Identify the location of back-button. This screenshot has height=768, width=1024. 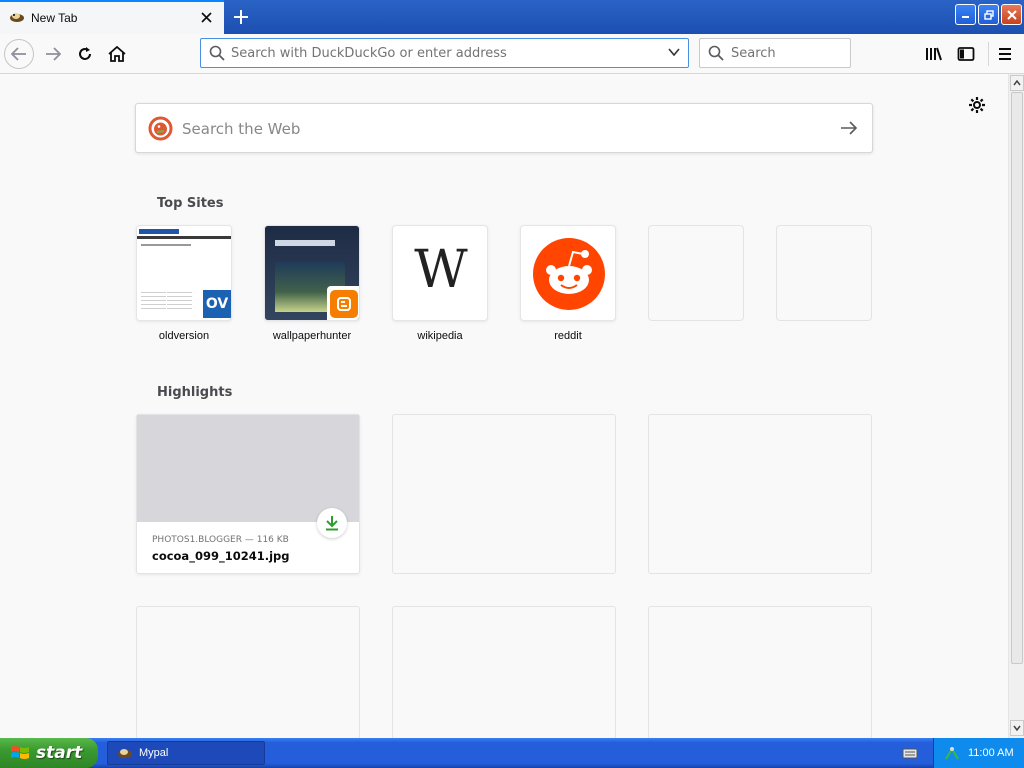
(19, 54).